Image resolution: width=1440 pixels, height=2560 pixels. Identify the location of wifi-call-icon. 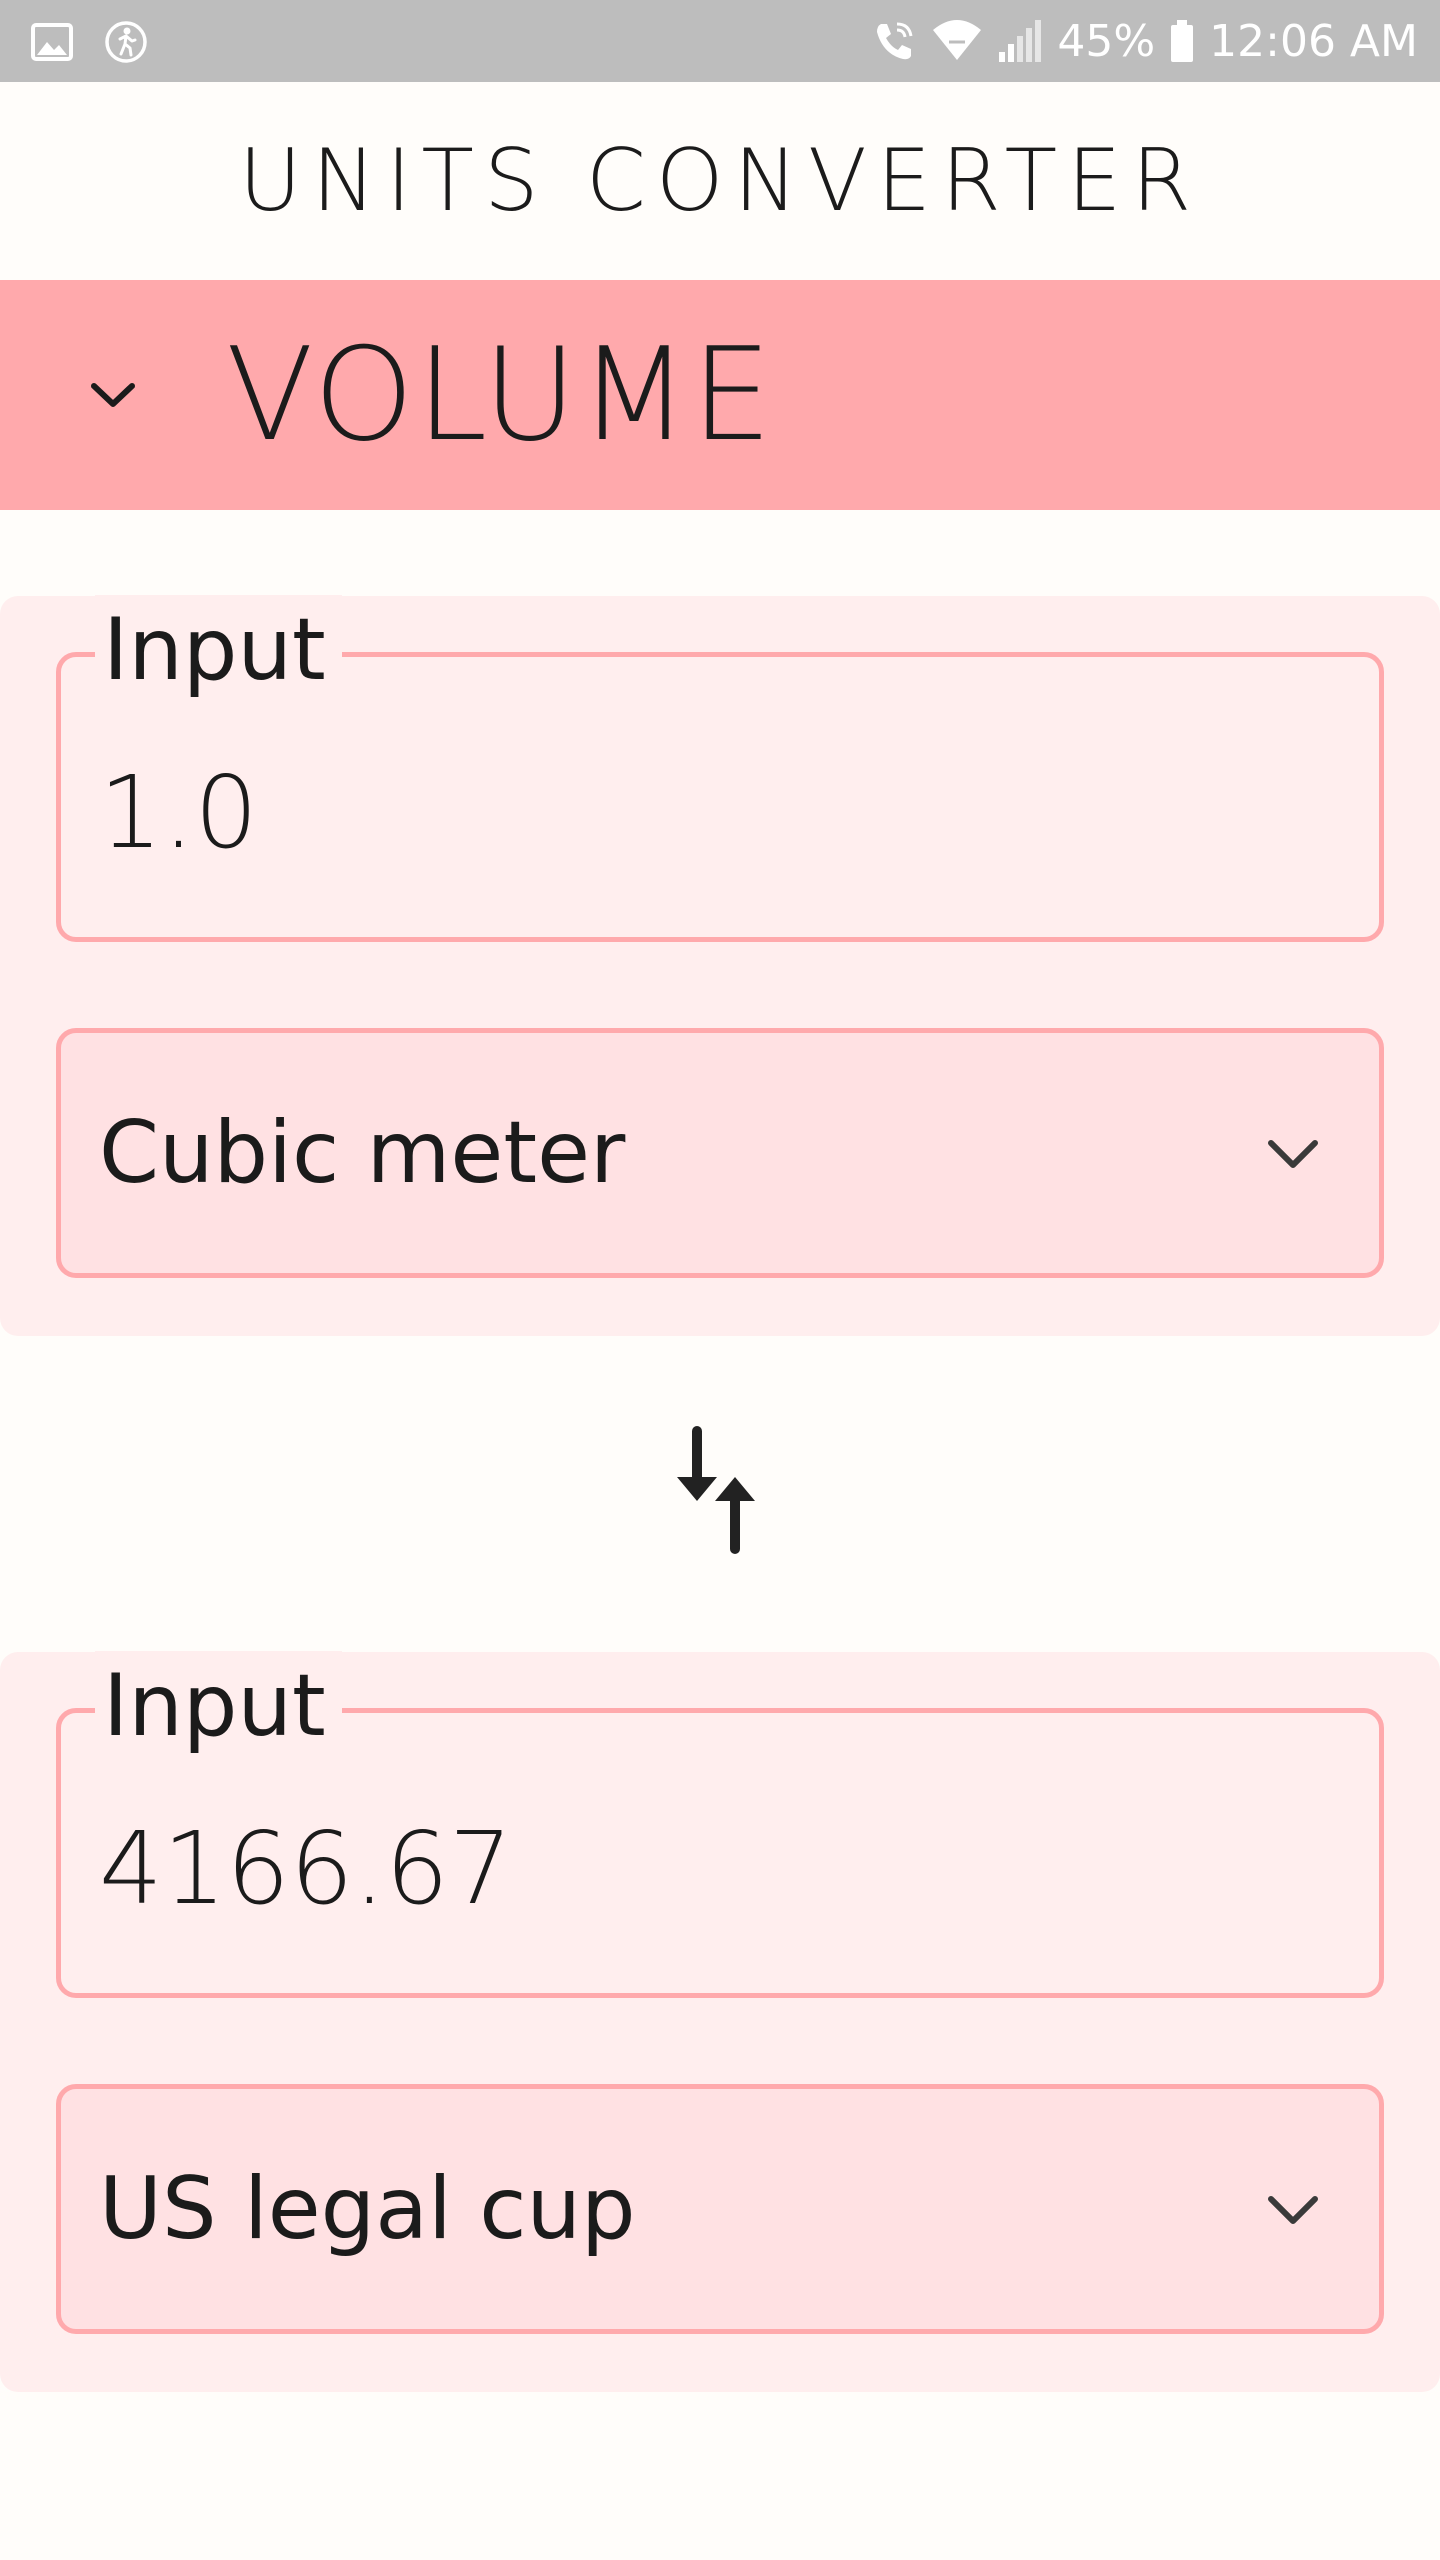
(895, 41).